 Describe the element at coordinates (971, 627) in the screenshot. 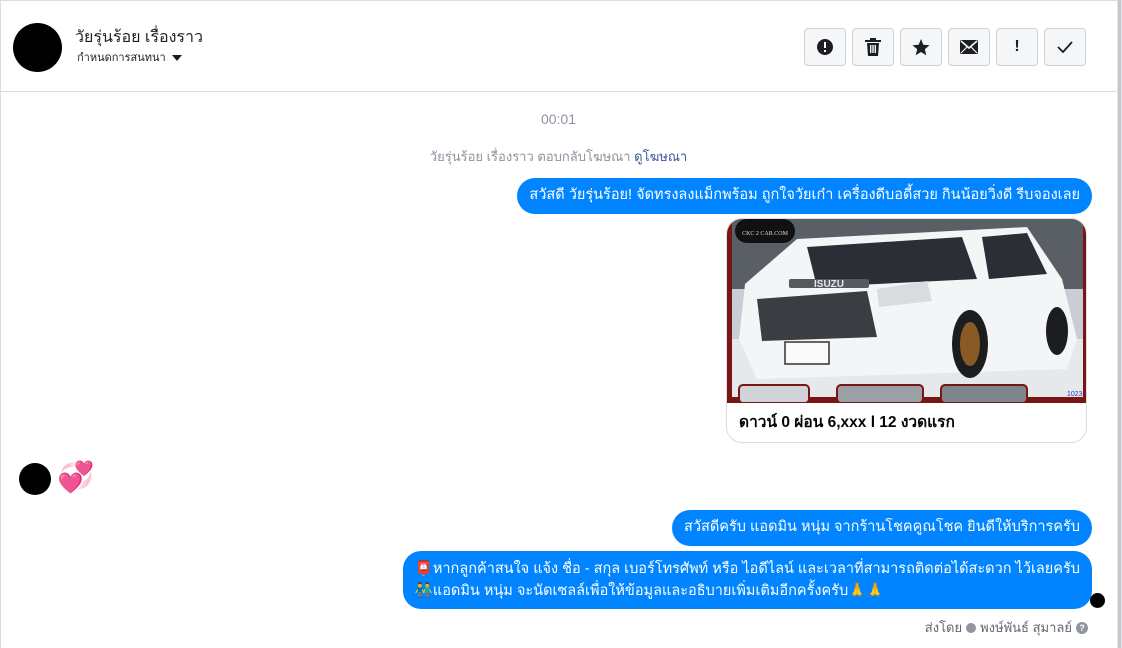

I see `check-circle-icon` at that location.